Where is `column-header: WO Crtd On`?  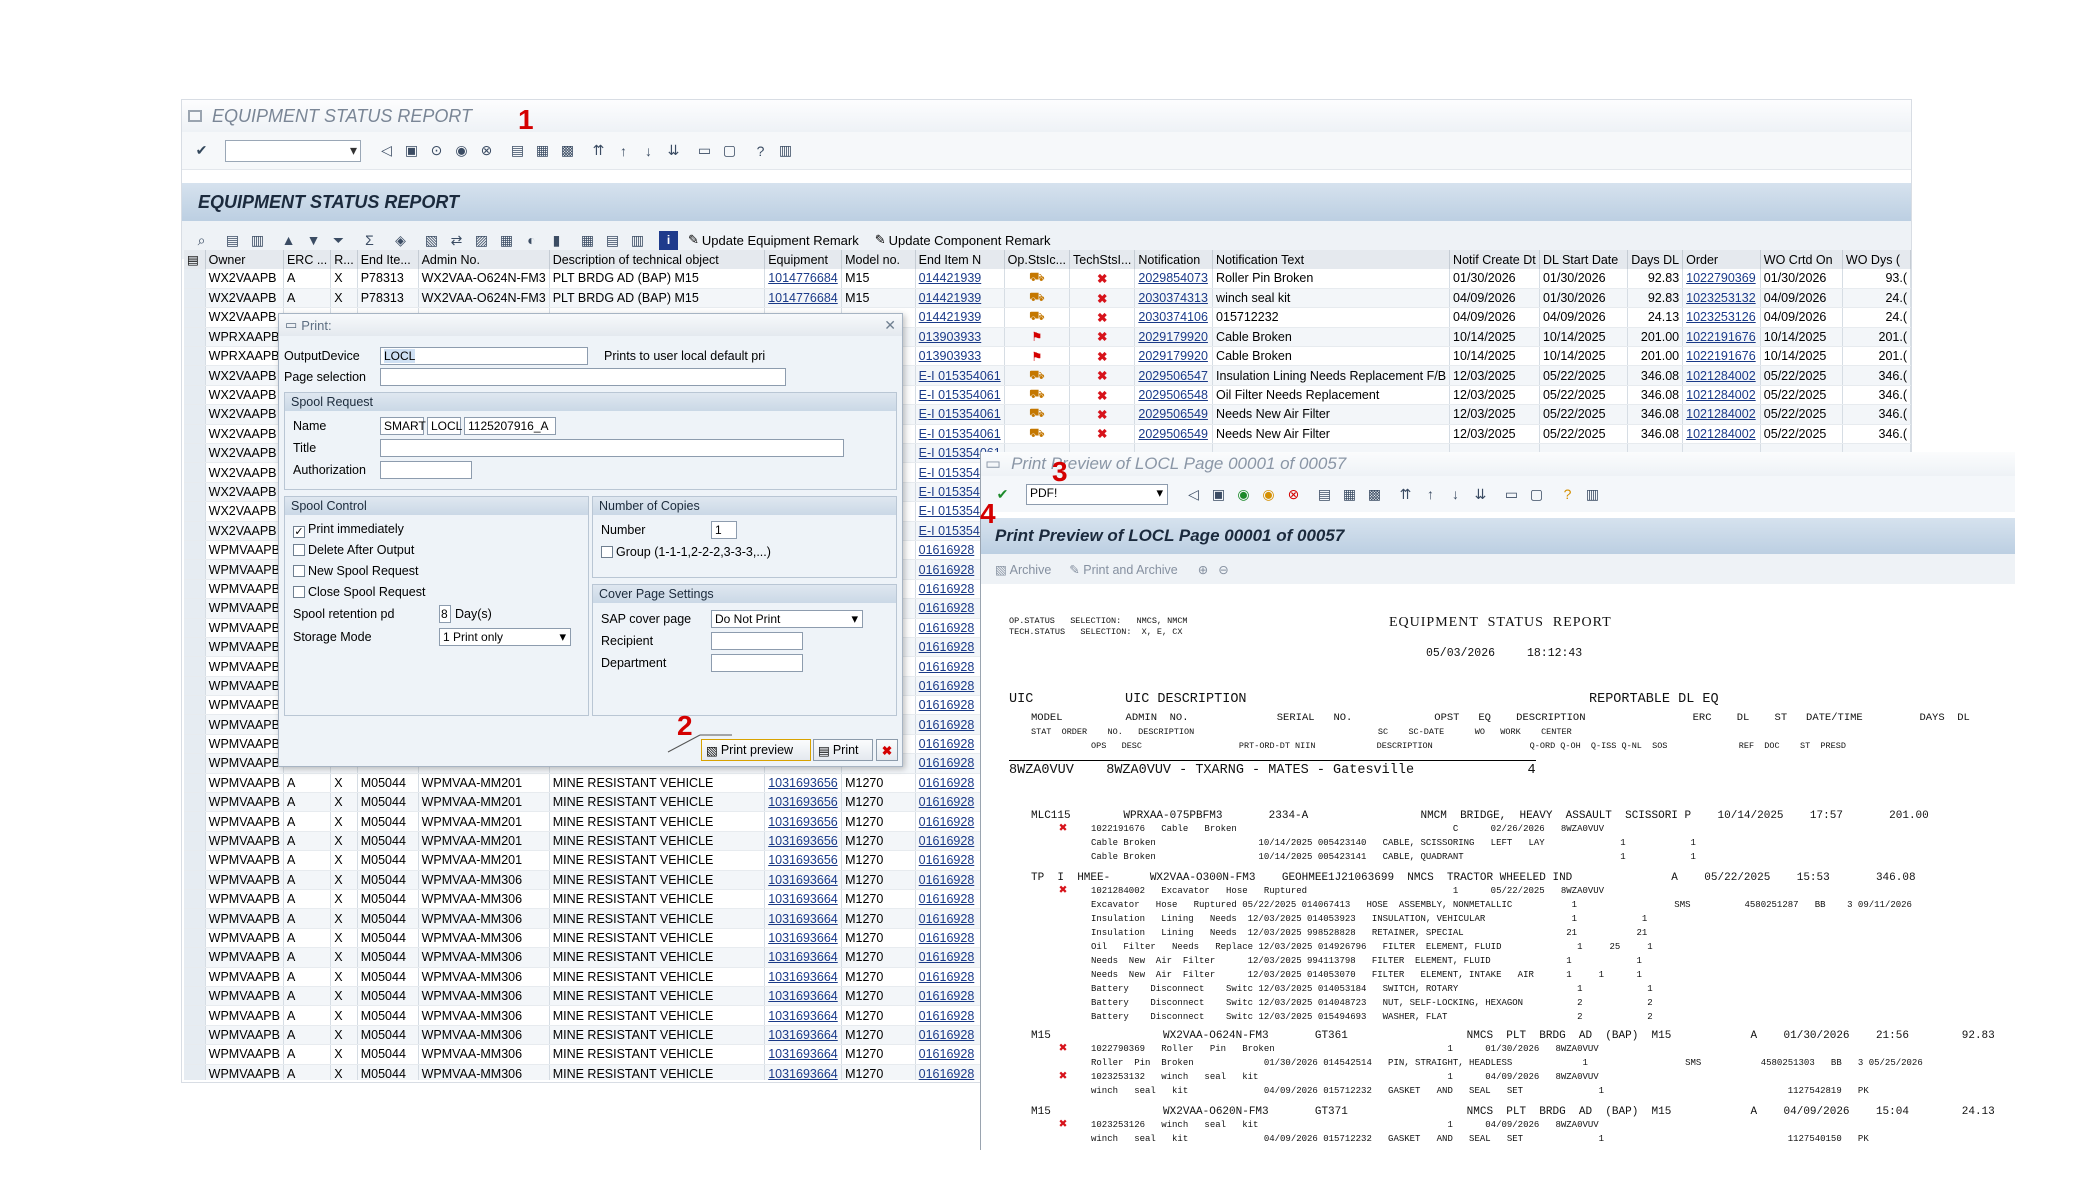 column-header: WO Crtd On is located at coordinates (1801, 259).